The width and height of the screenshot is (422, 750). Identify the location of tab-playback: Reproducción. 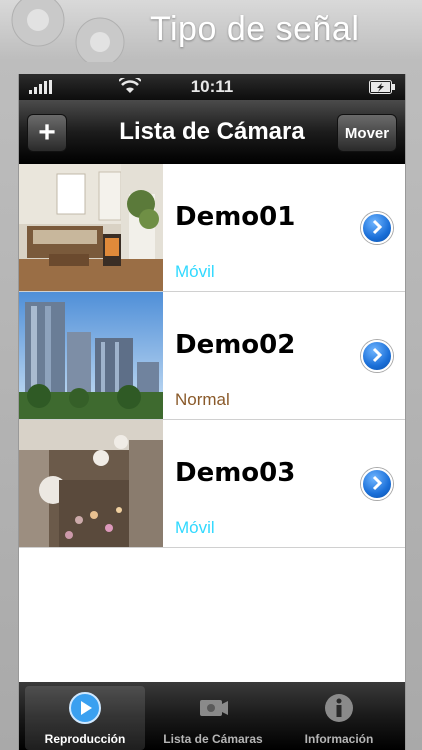
(85, 718).